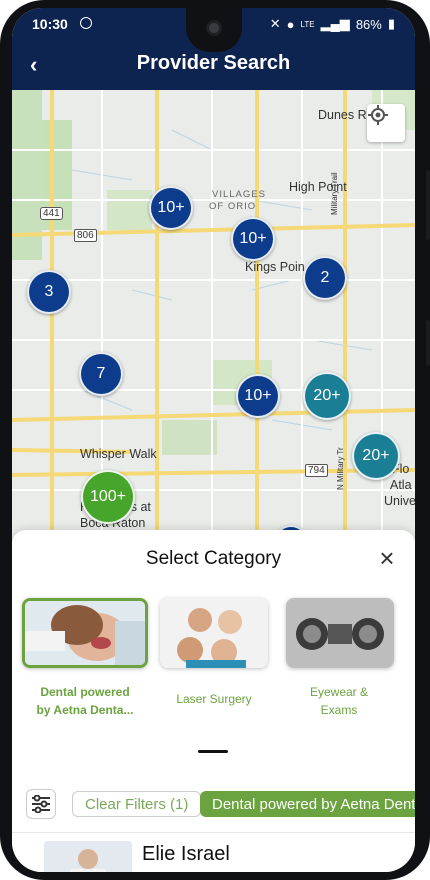  What do you see at coordinates (387, 558) in the screenshot?
I see `close-icon: ×` at bounding box center [387, 558].